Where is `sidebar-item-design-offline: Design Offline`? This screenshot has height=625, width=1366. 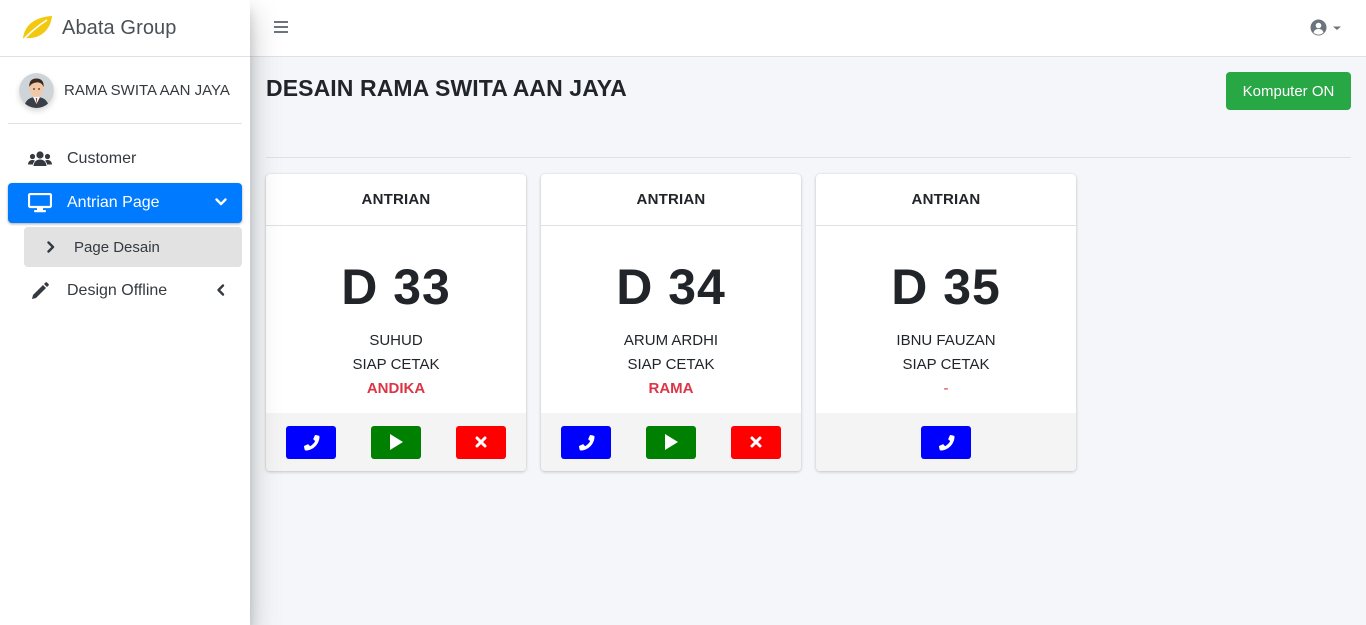 sidebar-item-design-offline: Design Offline is located at coordinates (125, 291).